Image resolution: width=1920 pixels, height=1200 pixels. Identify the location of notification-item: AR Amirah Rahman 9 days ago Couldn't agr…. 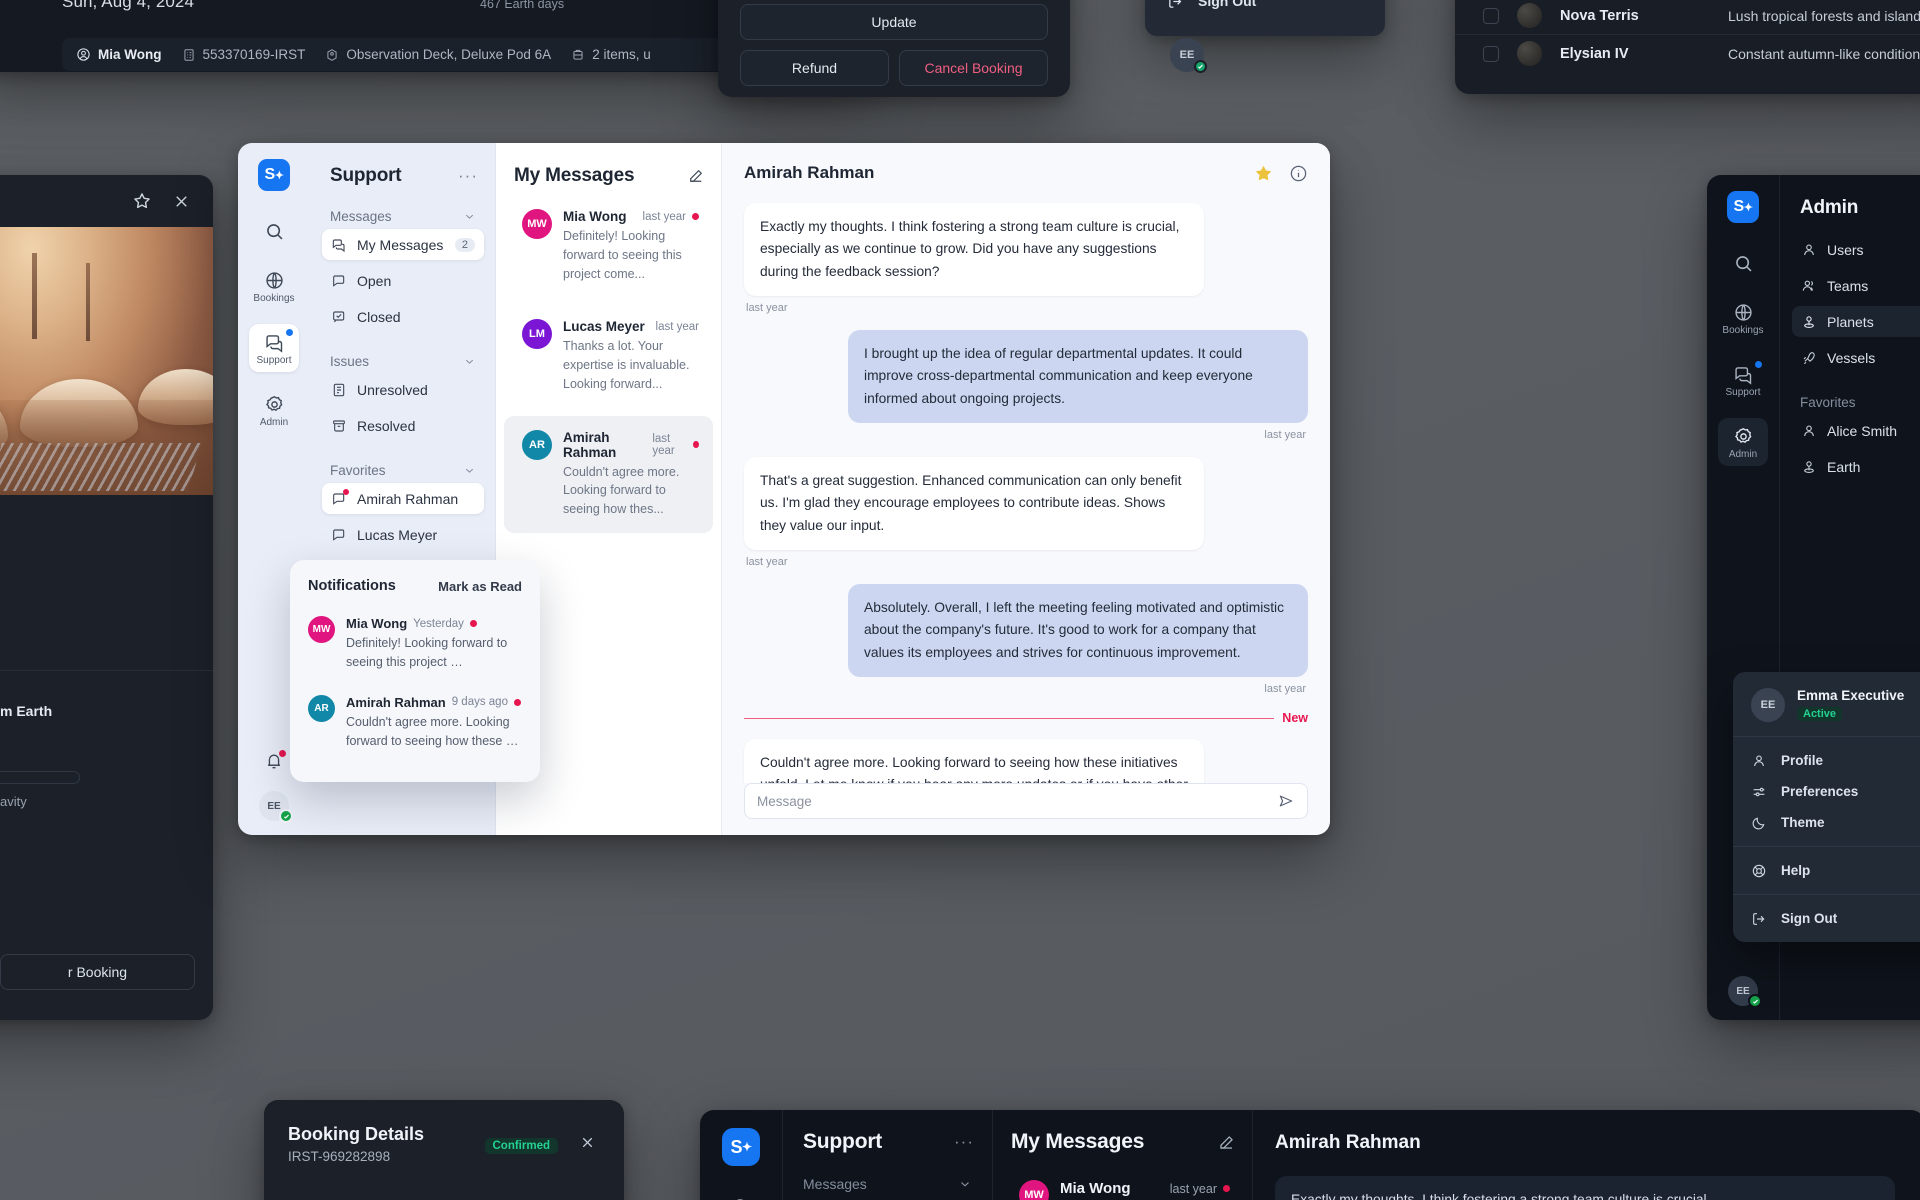
(415, 723).